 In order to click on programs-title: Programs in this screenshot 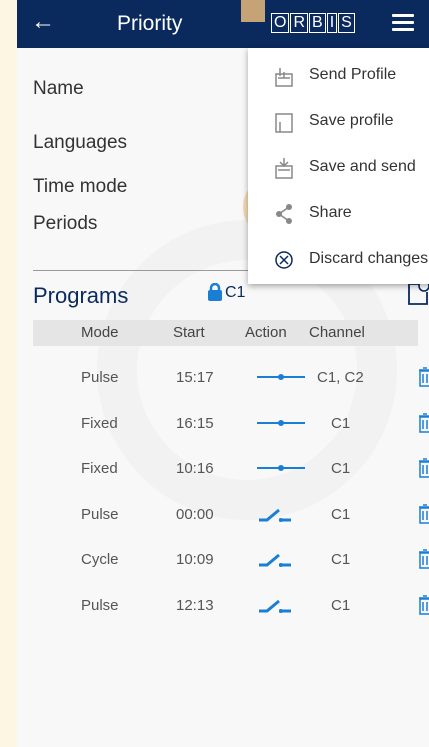, I will do `click(81, 295)`.